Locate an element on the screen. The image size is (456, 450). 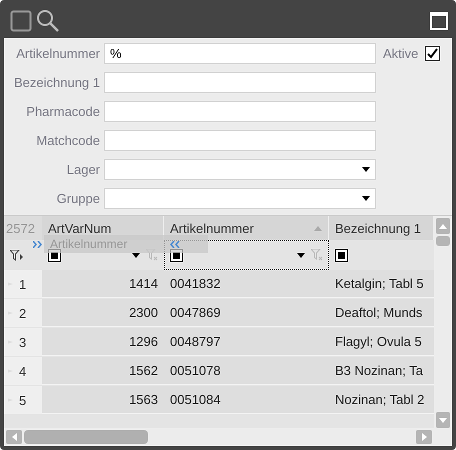
table-cell: Ketalgin; Tabl 5 is located at coordinates (381, 284).